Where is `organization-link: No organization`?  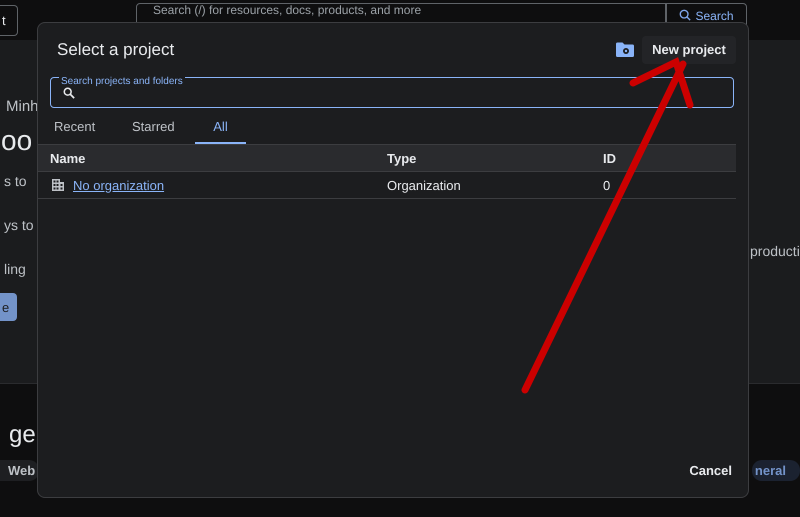
organization-link: No organization is located at coordinates (118, 185).